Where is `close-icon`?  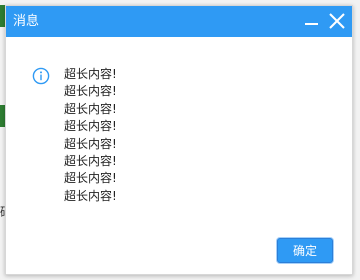 close-icon is located at coordinates (337, 21).